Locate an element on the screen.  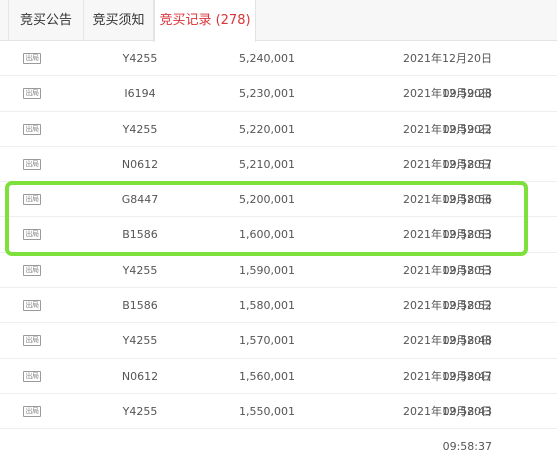
bid-price: 1,590,001 is located at coordinates (267, 270).